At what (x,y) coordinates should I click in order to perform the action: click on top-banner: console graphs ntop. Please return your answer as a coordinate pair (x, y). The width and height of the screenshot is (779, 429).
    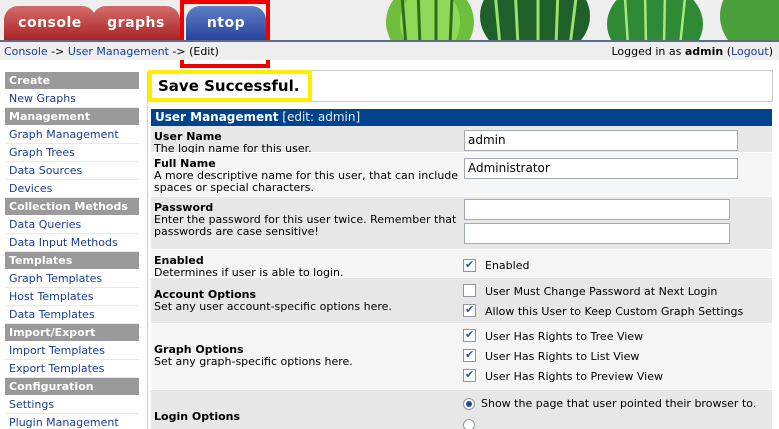
    Looking at the image, I should click on (389, 20).